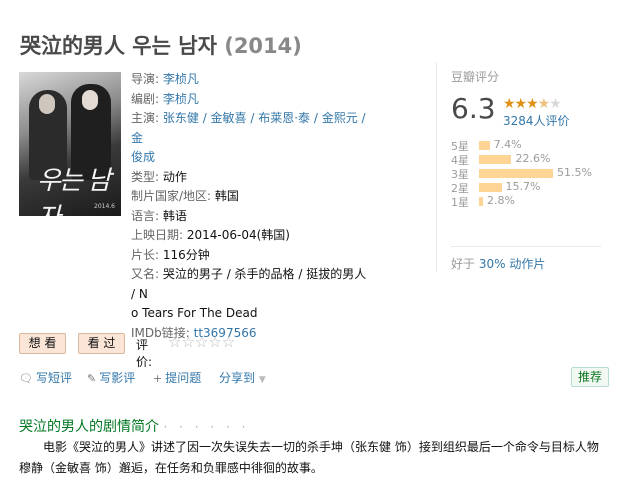  Describe the element at coordinates (145, 254) in the screenshot. I see `runtime-label: 片长:` at that location.